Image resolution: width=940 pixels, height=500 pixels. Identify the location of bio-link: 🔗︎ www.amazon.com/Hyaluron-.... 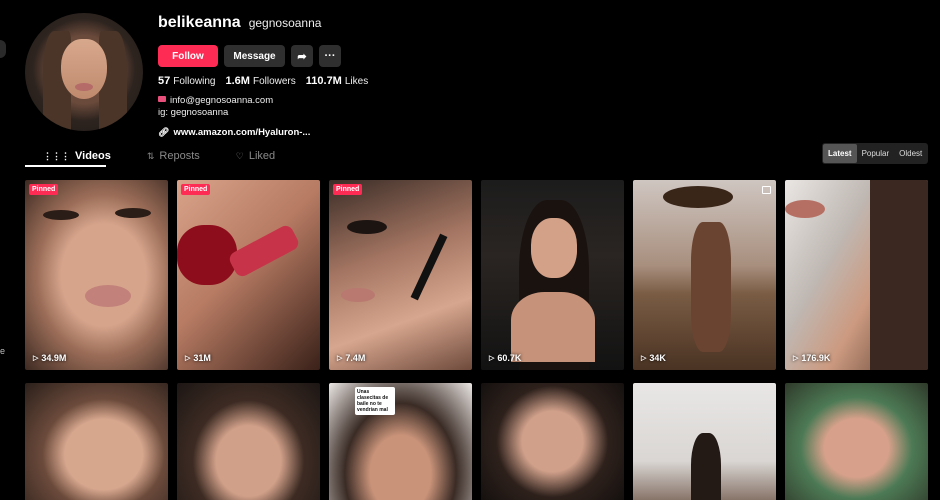
(263, 132).